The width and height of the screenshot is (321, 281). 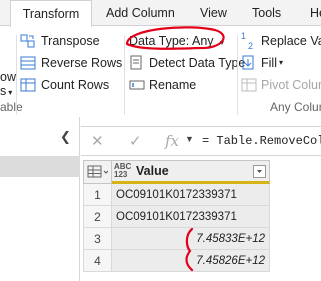 What do you see at coordinates (191, 261) in the screenshot?
I see `table-cell: 7.45826E+12` at bounding box center [191, 261].